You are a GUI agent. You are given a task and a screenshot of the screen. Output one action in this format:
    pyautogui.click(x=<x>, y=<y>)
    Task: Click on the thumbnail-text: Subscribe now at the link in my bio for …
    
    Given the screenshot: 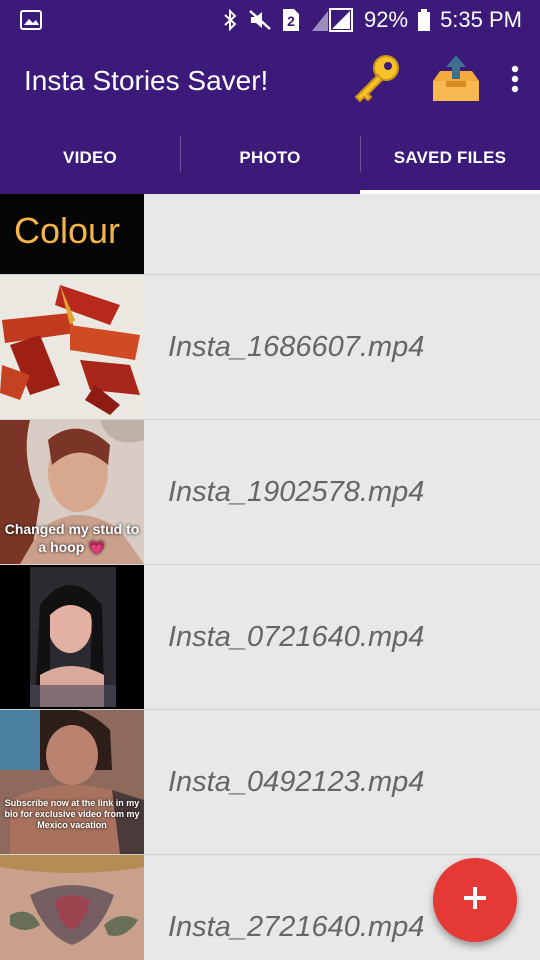 What is the action you would take?
    pyautogui.click(x=72, y=814)
    